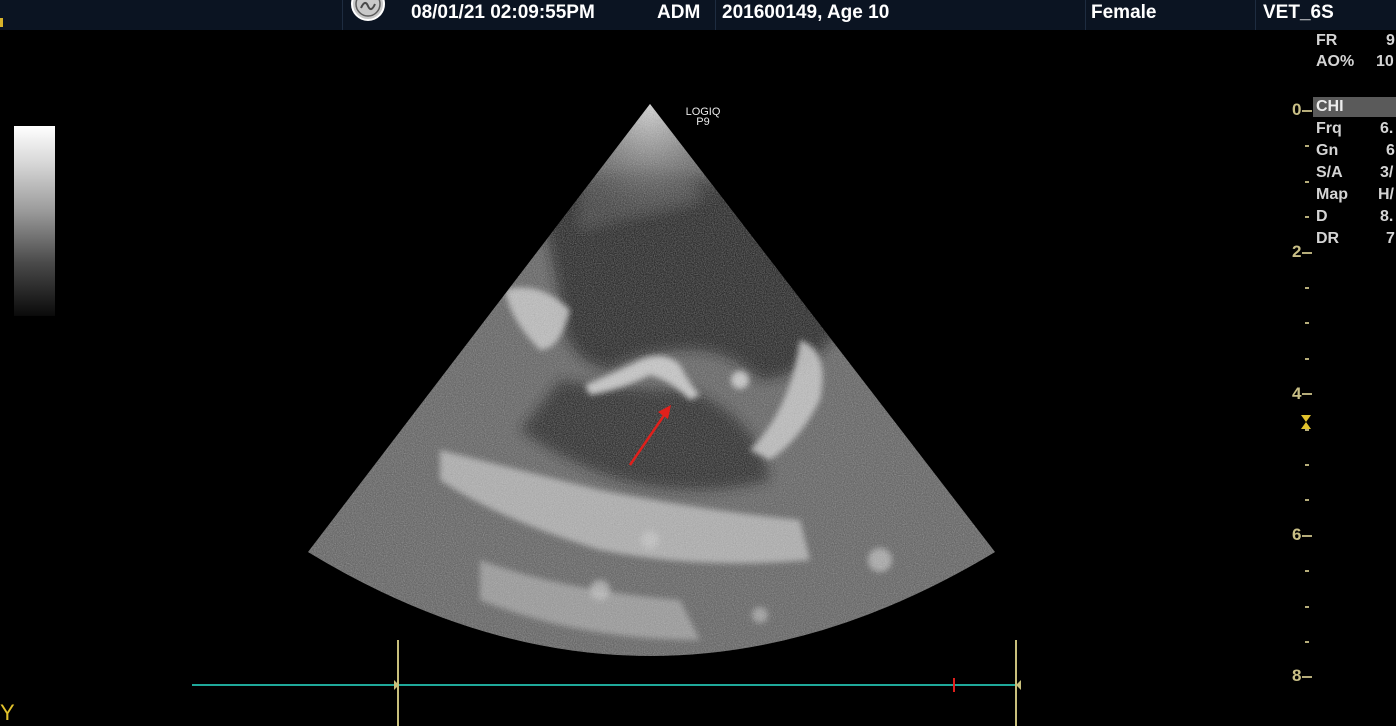 Image resolution: width=1396 pixels, height=726 pixels. What do you see at coordinates (1297, 534) in the screenshot?
I see `depth-label-6: 6` at bounding box center [1297, 534].